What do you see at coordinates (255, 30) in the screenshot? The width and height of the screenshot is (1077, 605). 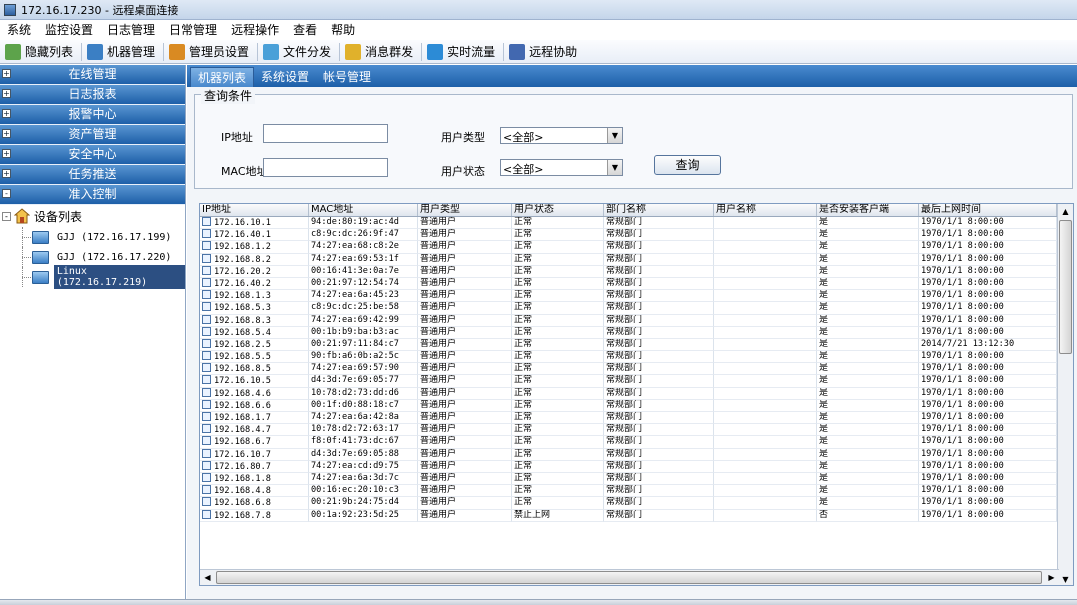 I see `menu-item-4: 远程操作` at bounding box center [255, 30].